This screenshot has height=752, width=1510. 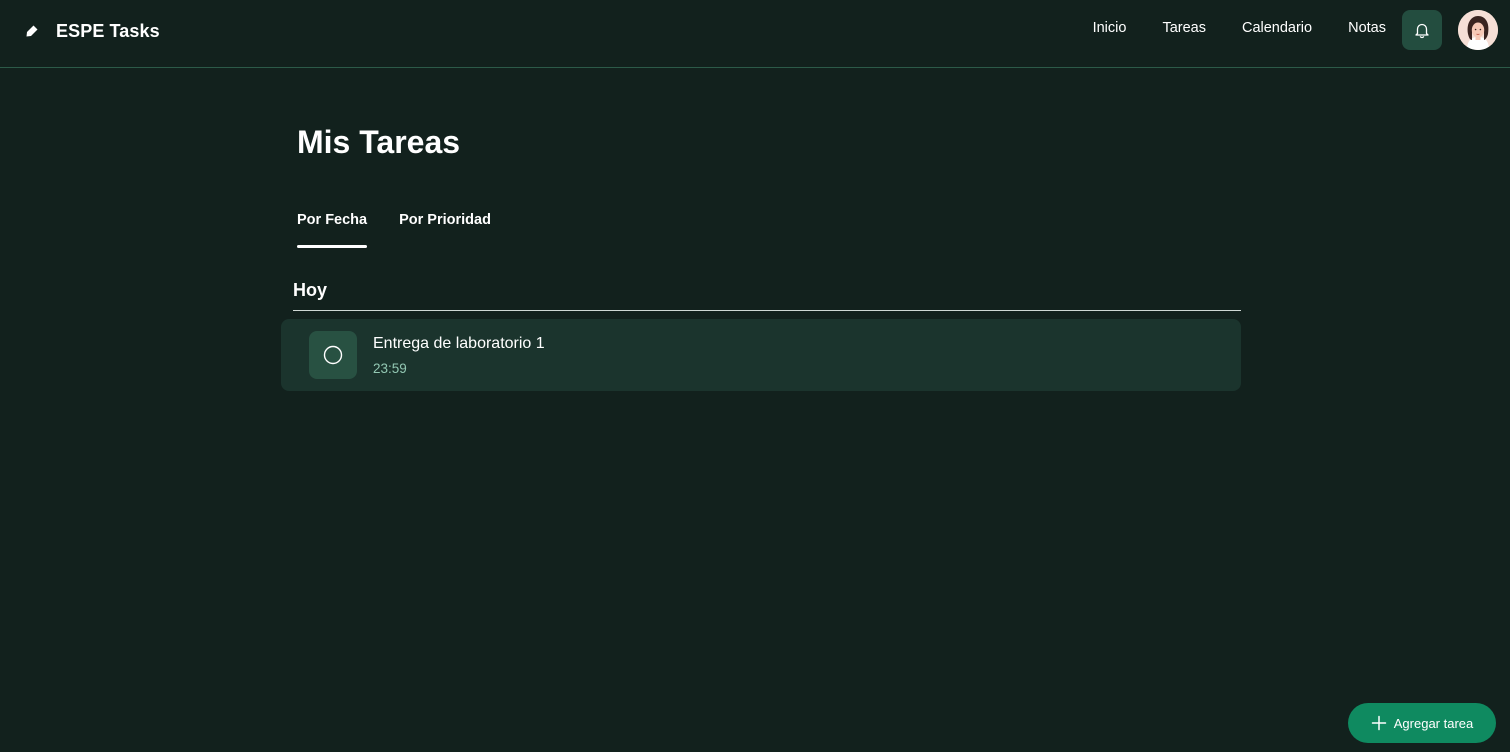 I want to click on nav-item-inicio: Inicio, so click(x=1110, y=28).